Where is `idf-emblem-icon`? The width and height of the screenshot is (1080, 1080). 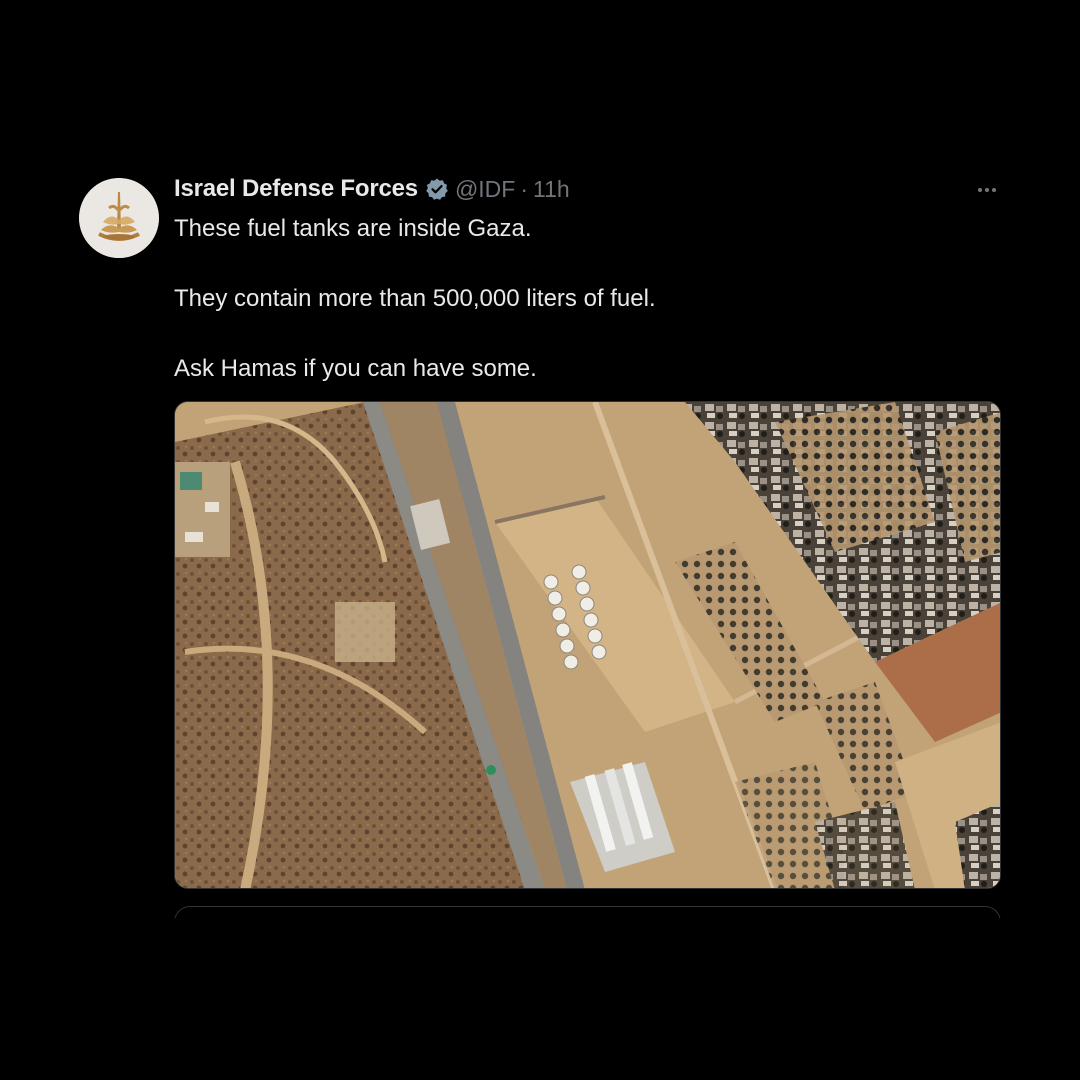 idf-emblem-icon is located at coordinates (119, 218).